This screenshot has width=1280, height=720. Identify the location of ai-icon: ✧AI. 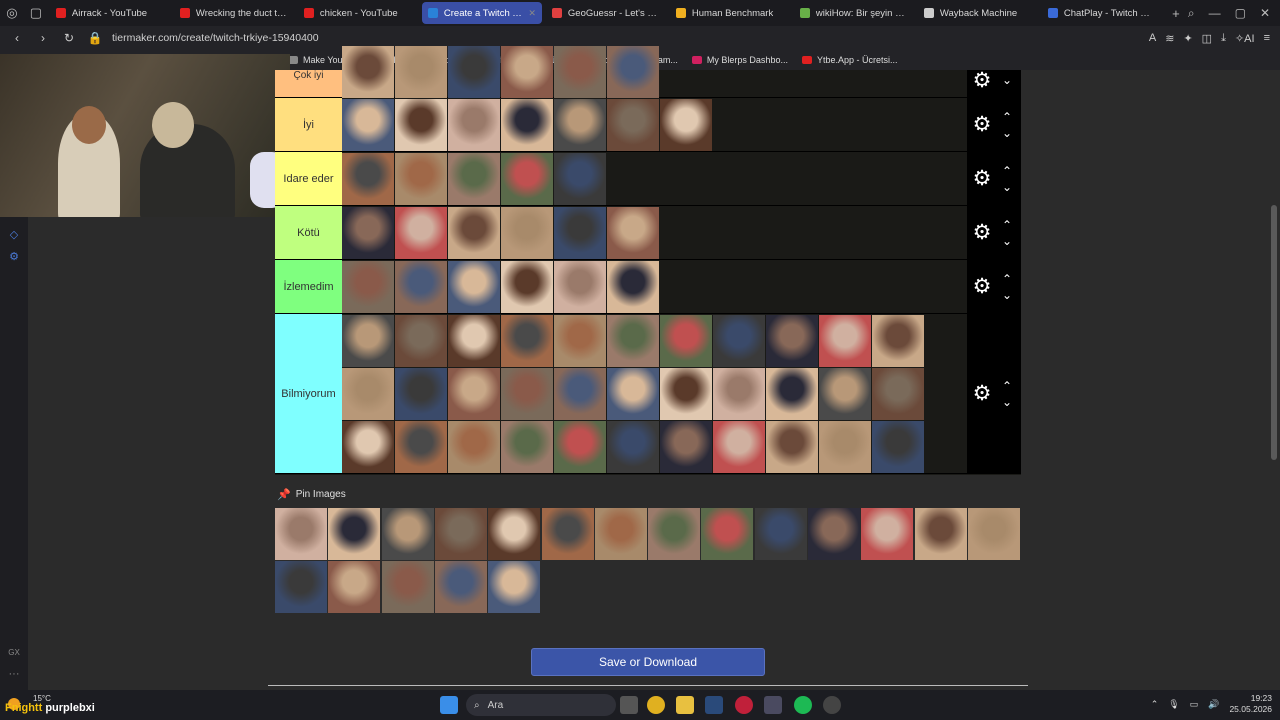
(1245, 38).